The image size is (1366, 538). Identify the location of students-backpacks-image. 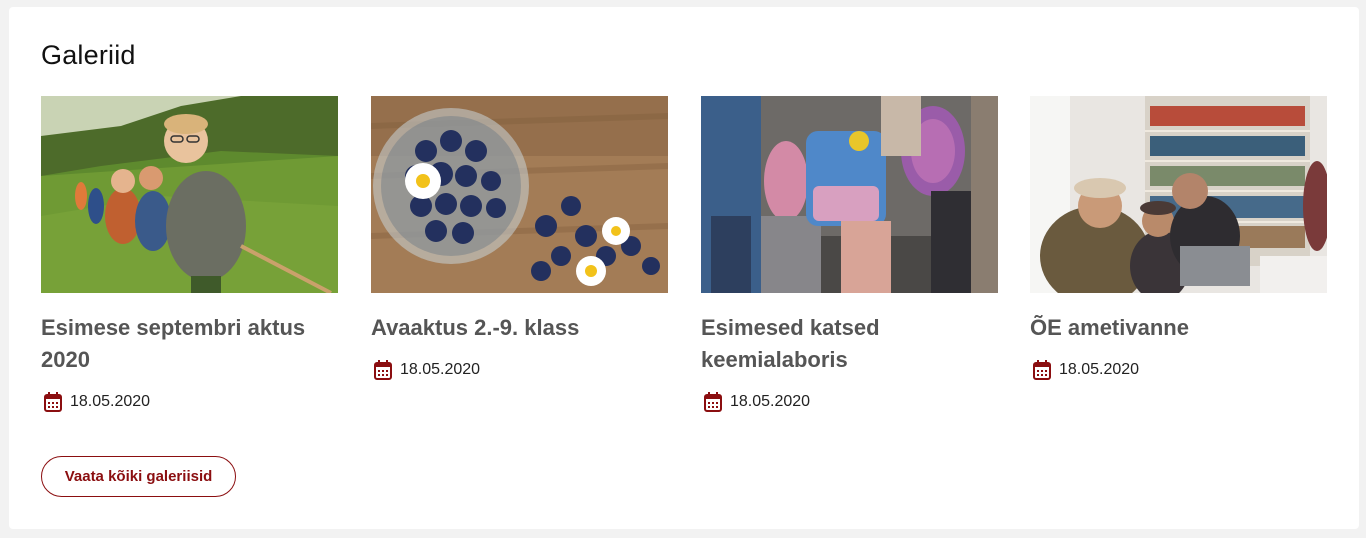
(849, 194).